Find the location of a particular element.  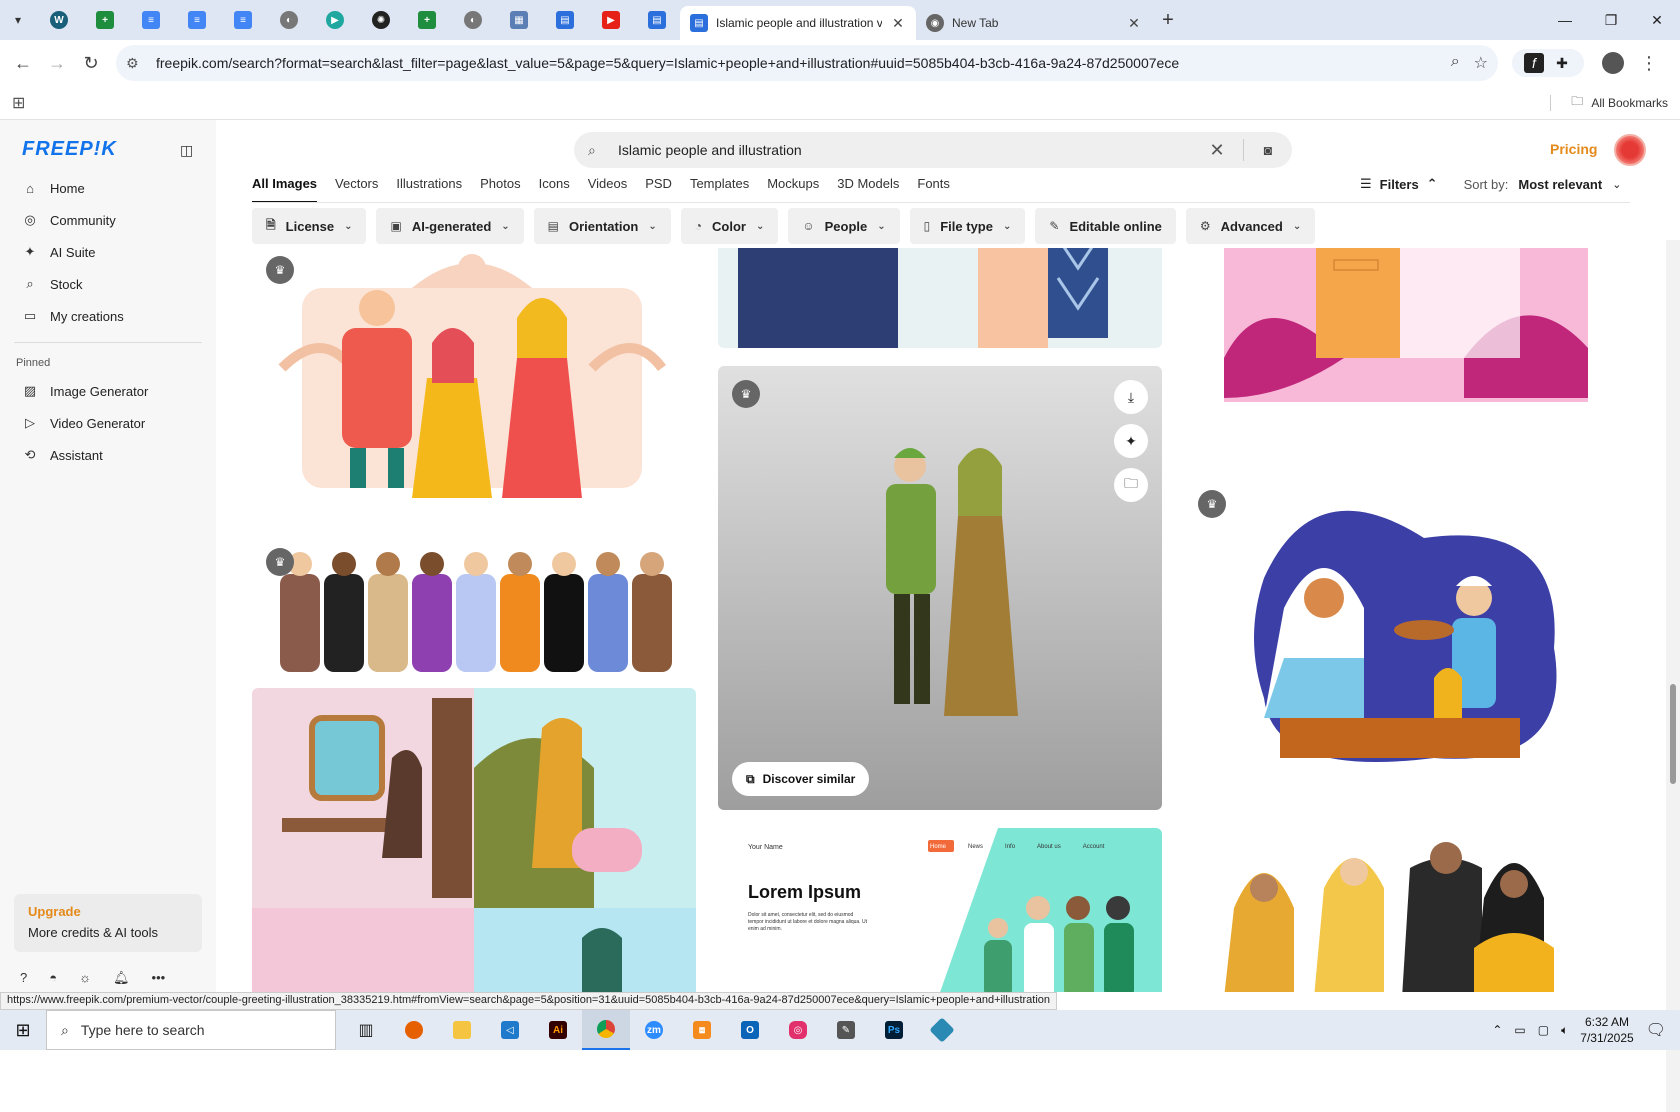

tab-psd: PSD is located at coordinates (658, 189).